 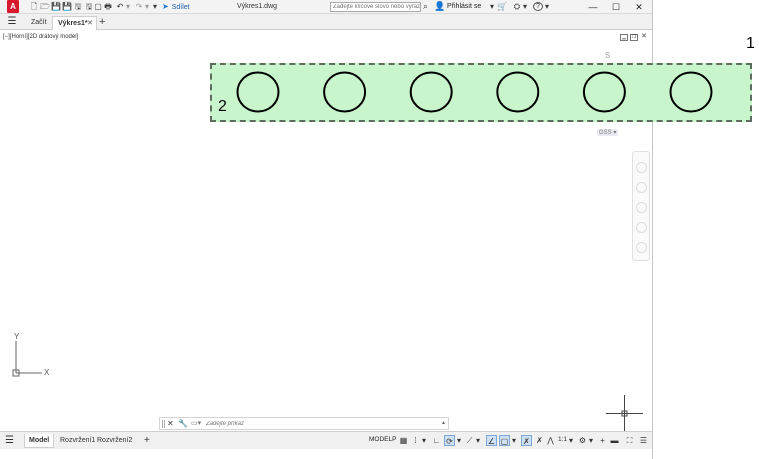 I want to click on customize-toolbar-icon: ▾, so click(x=155, y=7).